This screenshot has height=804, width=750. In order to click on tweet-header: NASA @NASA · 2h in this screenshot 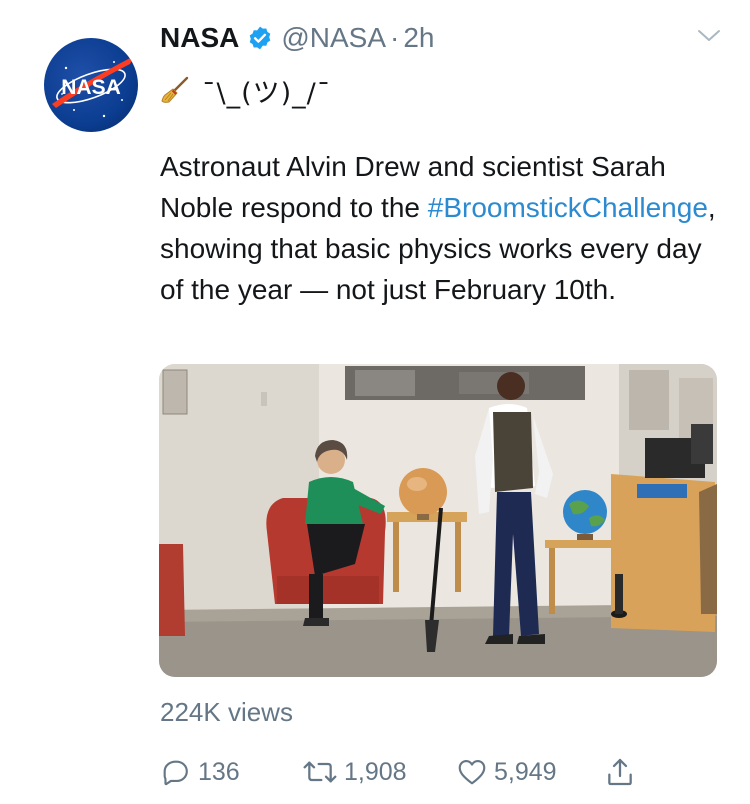, I will do `click(297, 38)`.